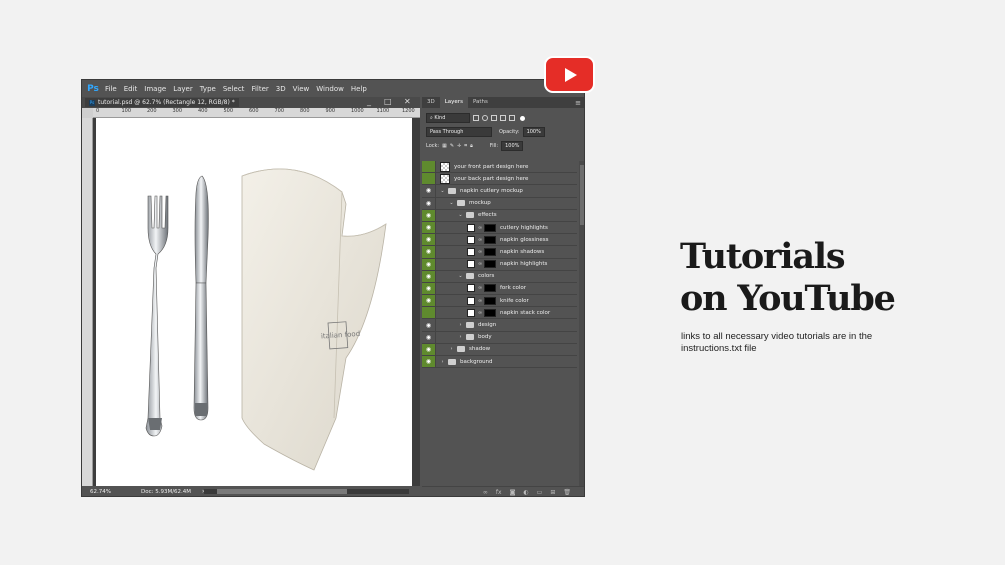 The image size is (1005, 565). I want to click on minimize-icon: _, so click(369, 102).